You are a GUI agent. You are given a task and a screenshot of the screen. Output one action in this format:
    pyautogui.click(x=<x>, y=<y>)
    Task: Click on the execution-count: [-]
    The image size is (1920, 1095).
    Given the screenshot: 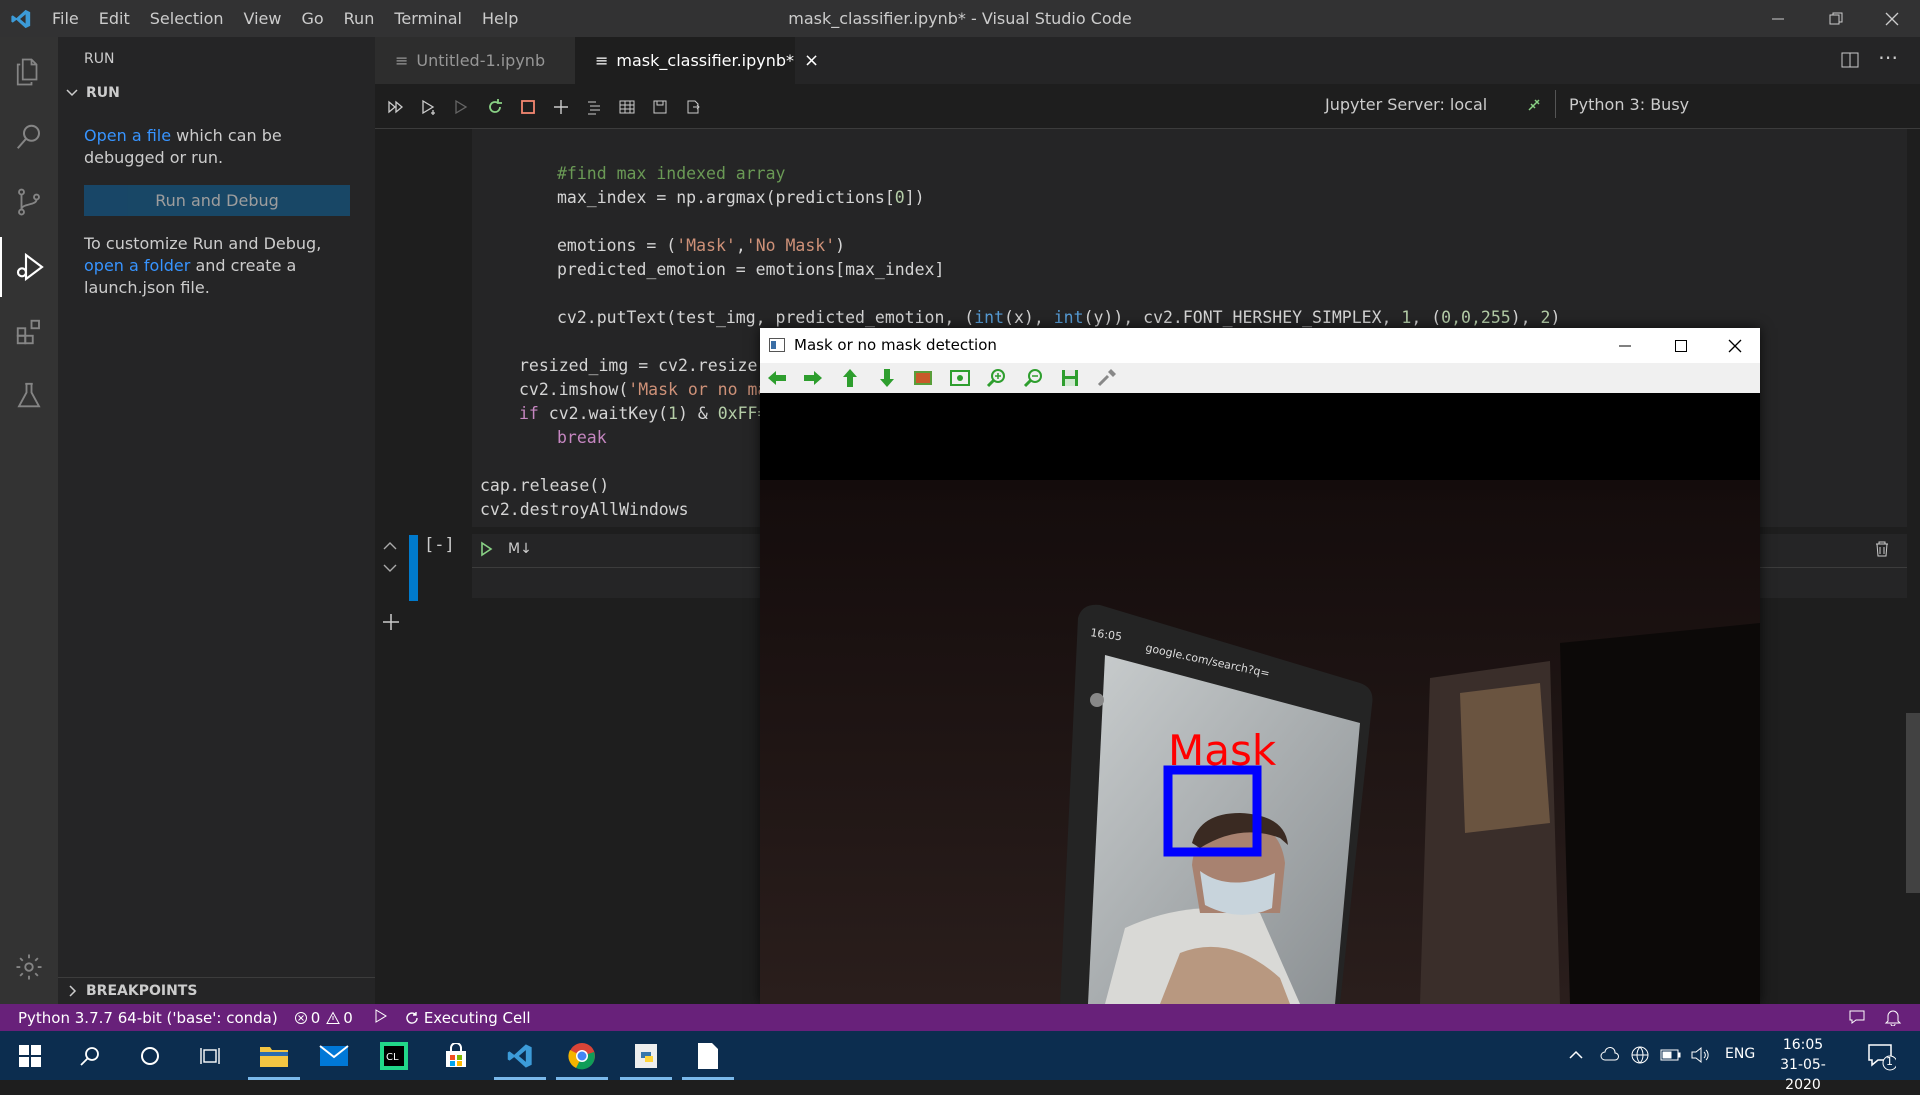 What is the action you would take?
    pyautogui.click(x=439, y=545)
    